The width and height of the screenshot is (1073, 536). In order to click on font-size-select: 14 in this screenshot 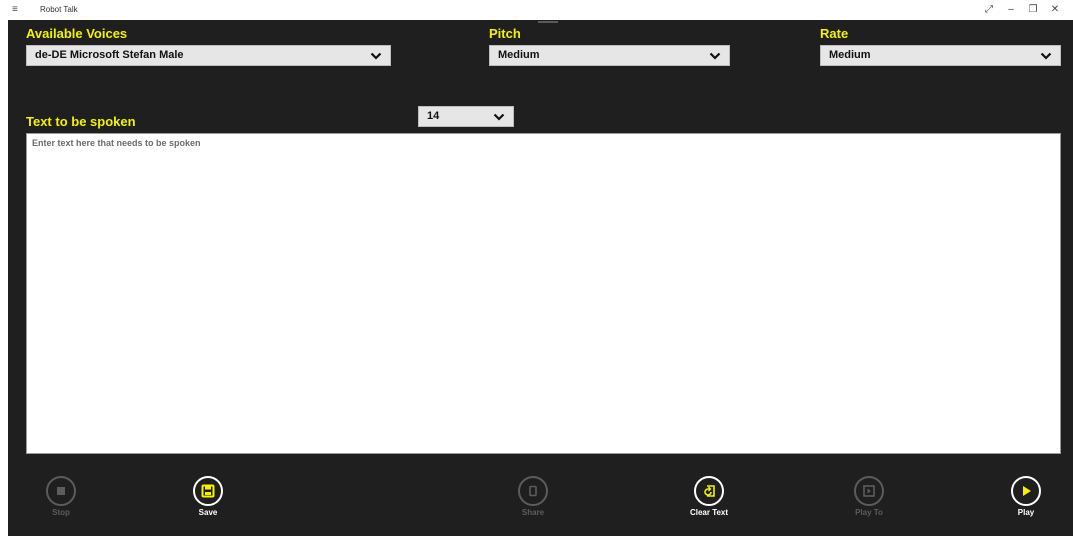, I will do `click(466, 116)`.